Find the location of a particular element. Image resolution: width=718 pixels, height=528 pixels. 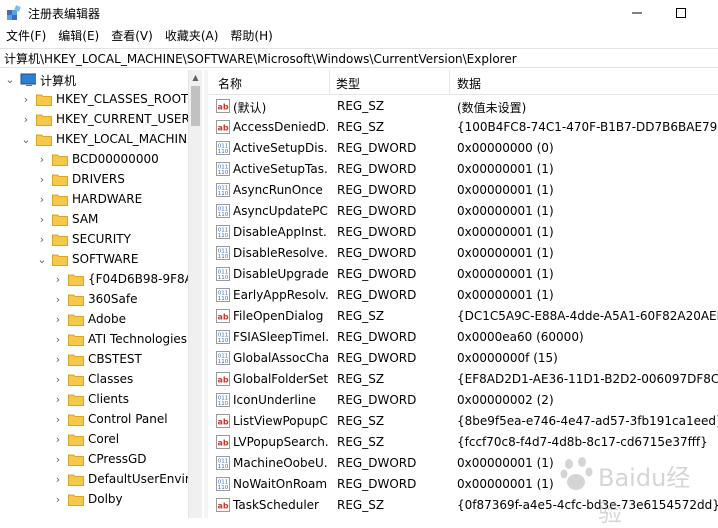

tree-item: › 360Safe is located at coordinates (94, 300).